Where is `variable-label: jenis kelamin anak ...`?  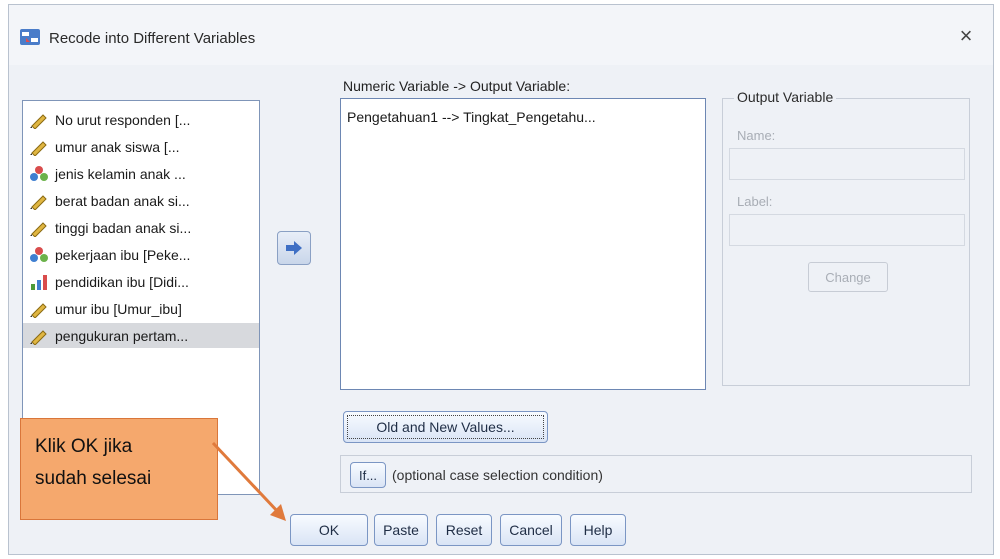 variable-label: jenis kelamin anak ... is located at coordinates (120, 173).